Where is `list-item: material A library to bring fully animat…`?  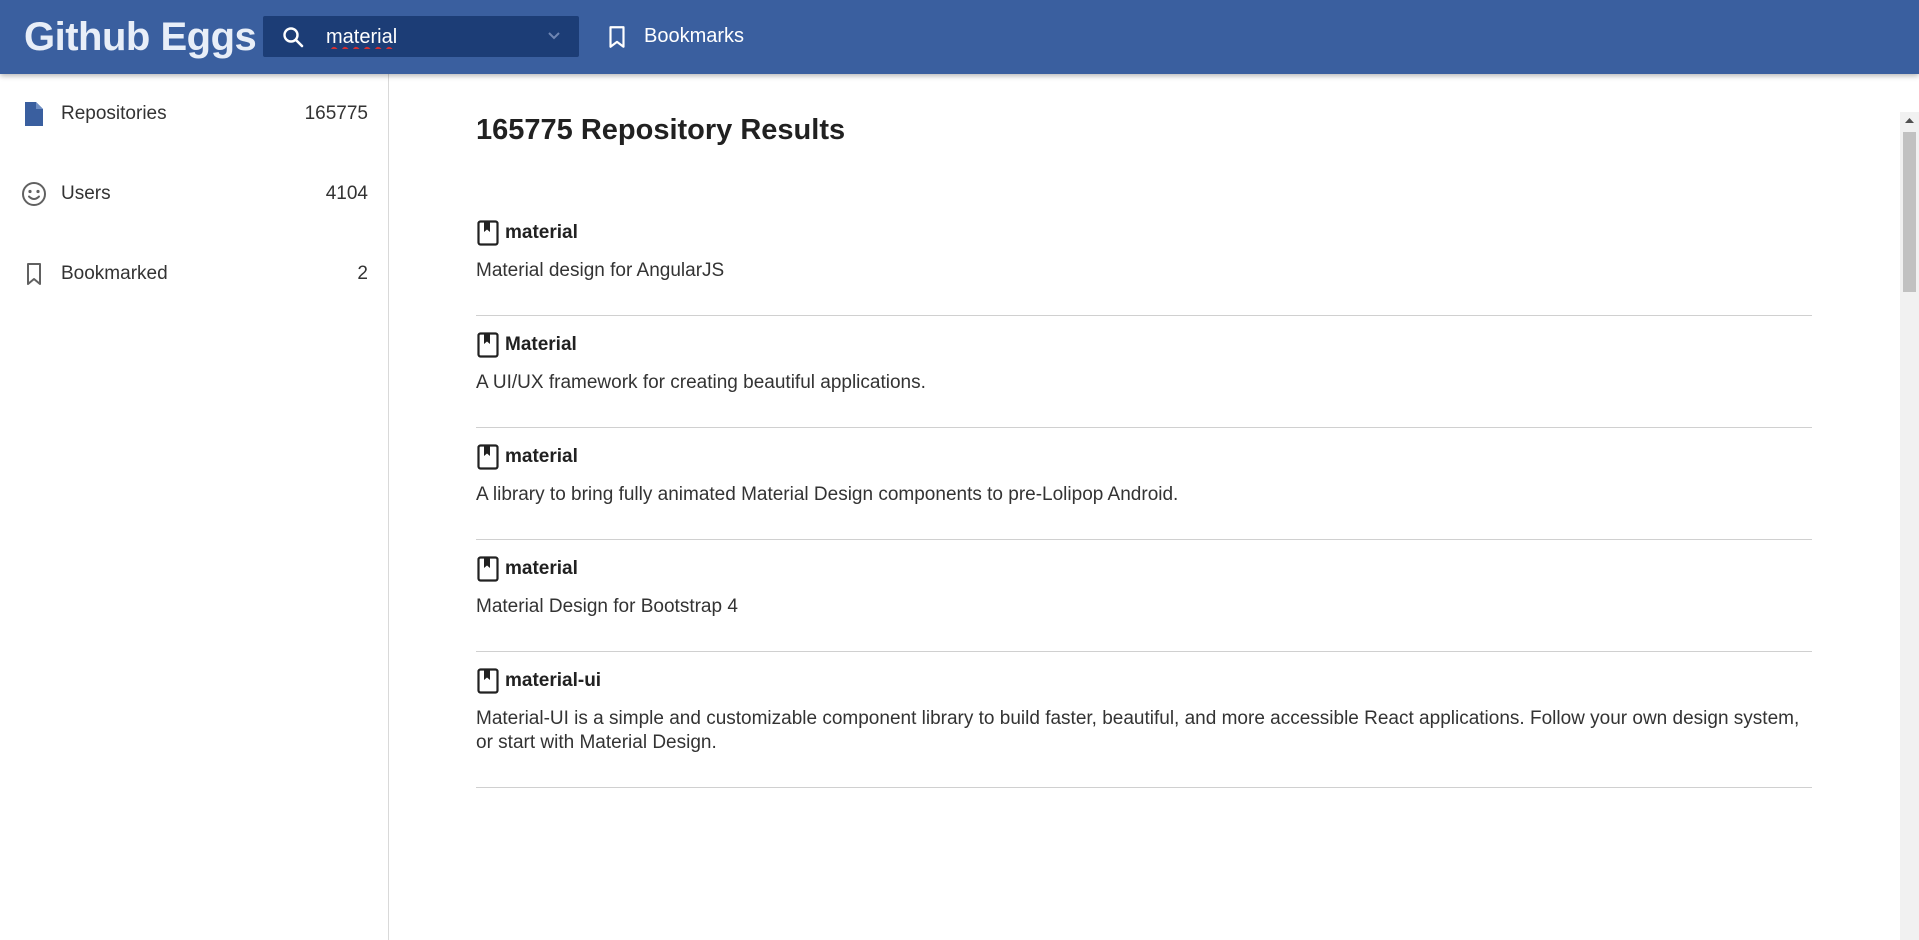 list-item: material A library to bring fully animat… is located at coordinates (1144, 484).